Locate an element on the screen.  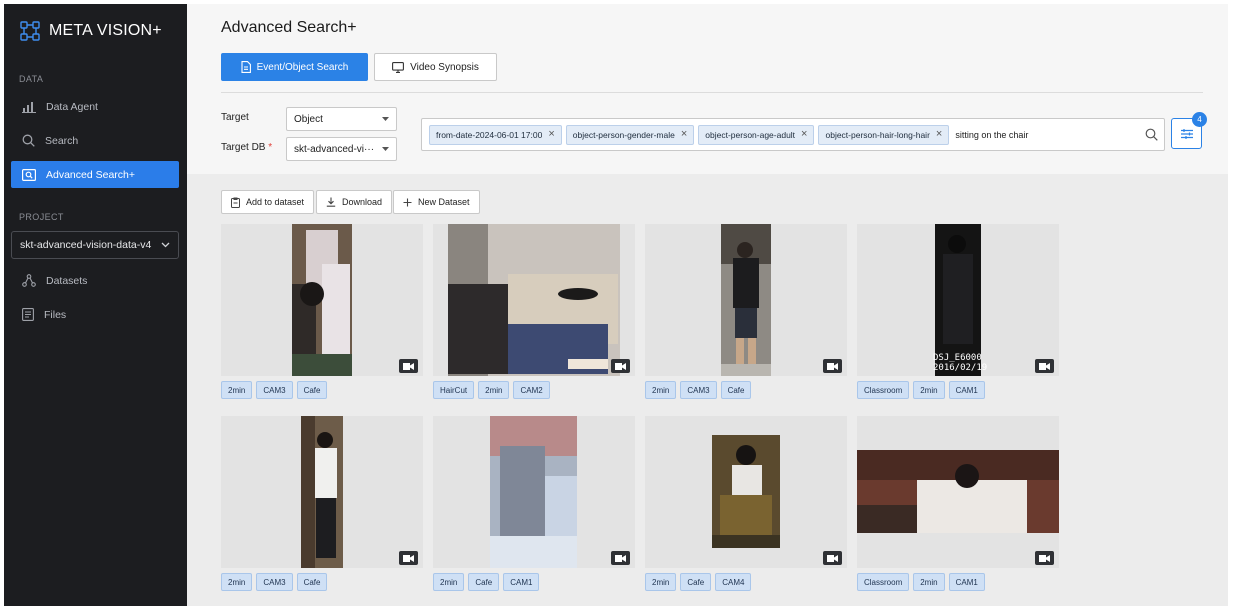
app-logo: META VISION+ is located at coordinates (91, 31).